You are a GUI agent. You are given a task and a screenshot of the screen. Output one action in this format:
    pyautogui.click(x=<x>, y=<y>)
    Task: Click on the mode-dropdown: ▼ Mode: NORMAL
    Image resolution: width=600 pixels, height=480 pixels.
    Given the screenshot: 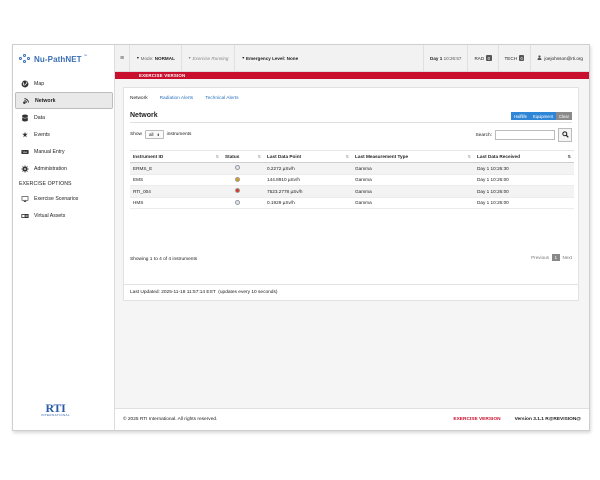 What is the action you would take?
    pyautogui.click(x=156, y=58)
    